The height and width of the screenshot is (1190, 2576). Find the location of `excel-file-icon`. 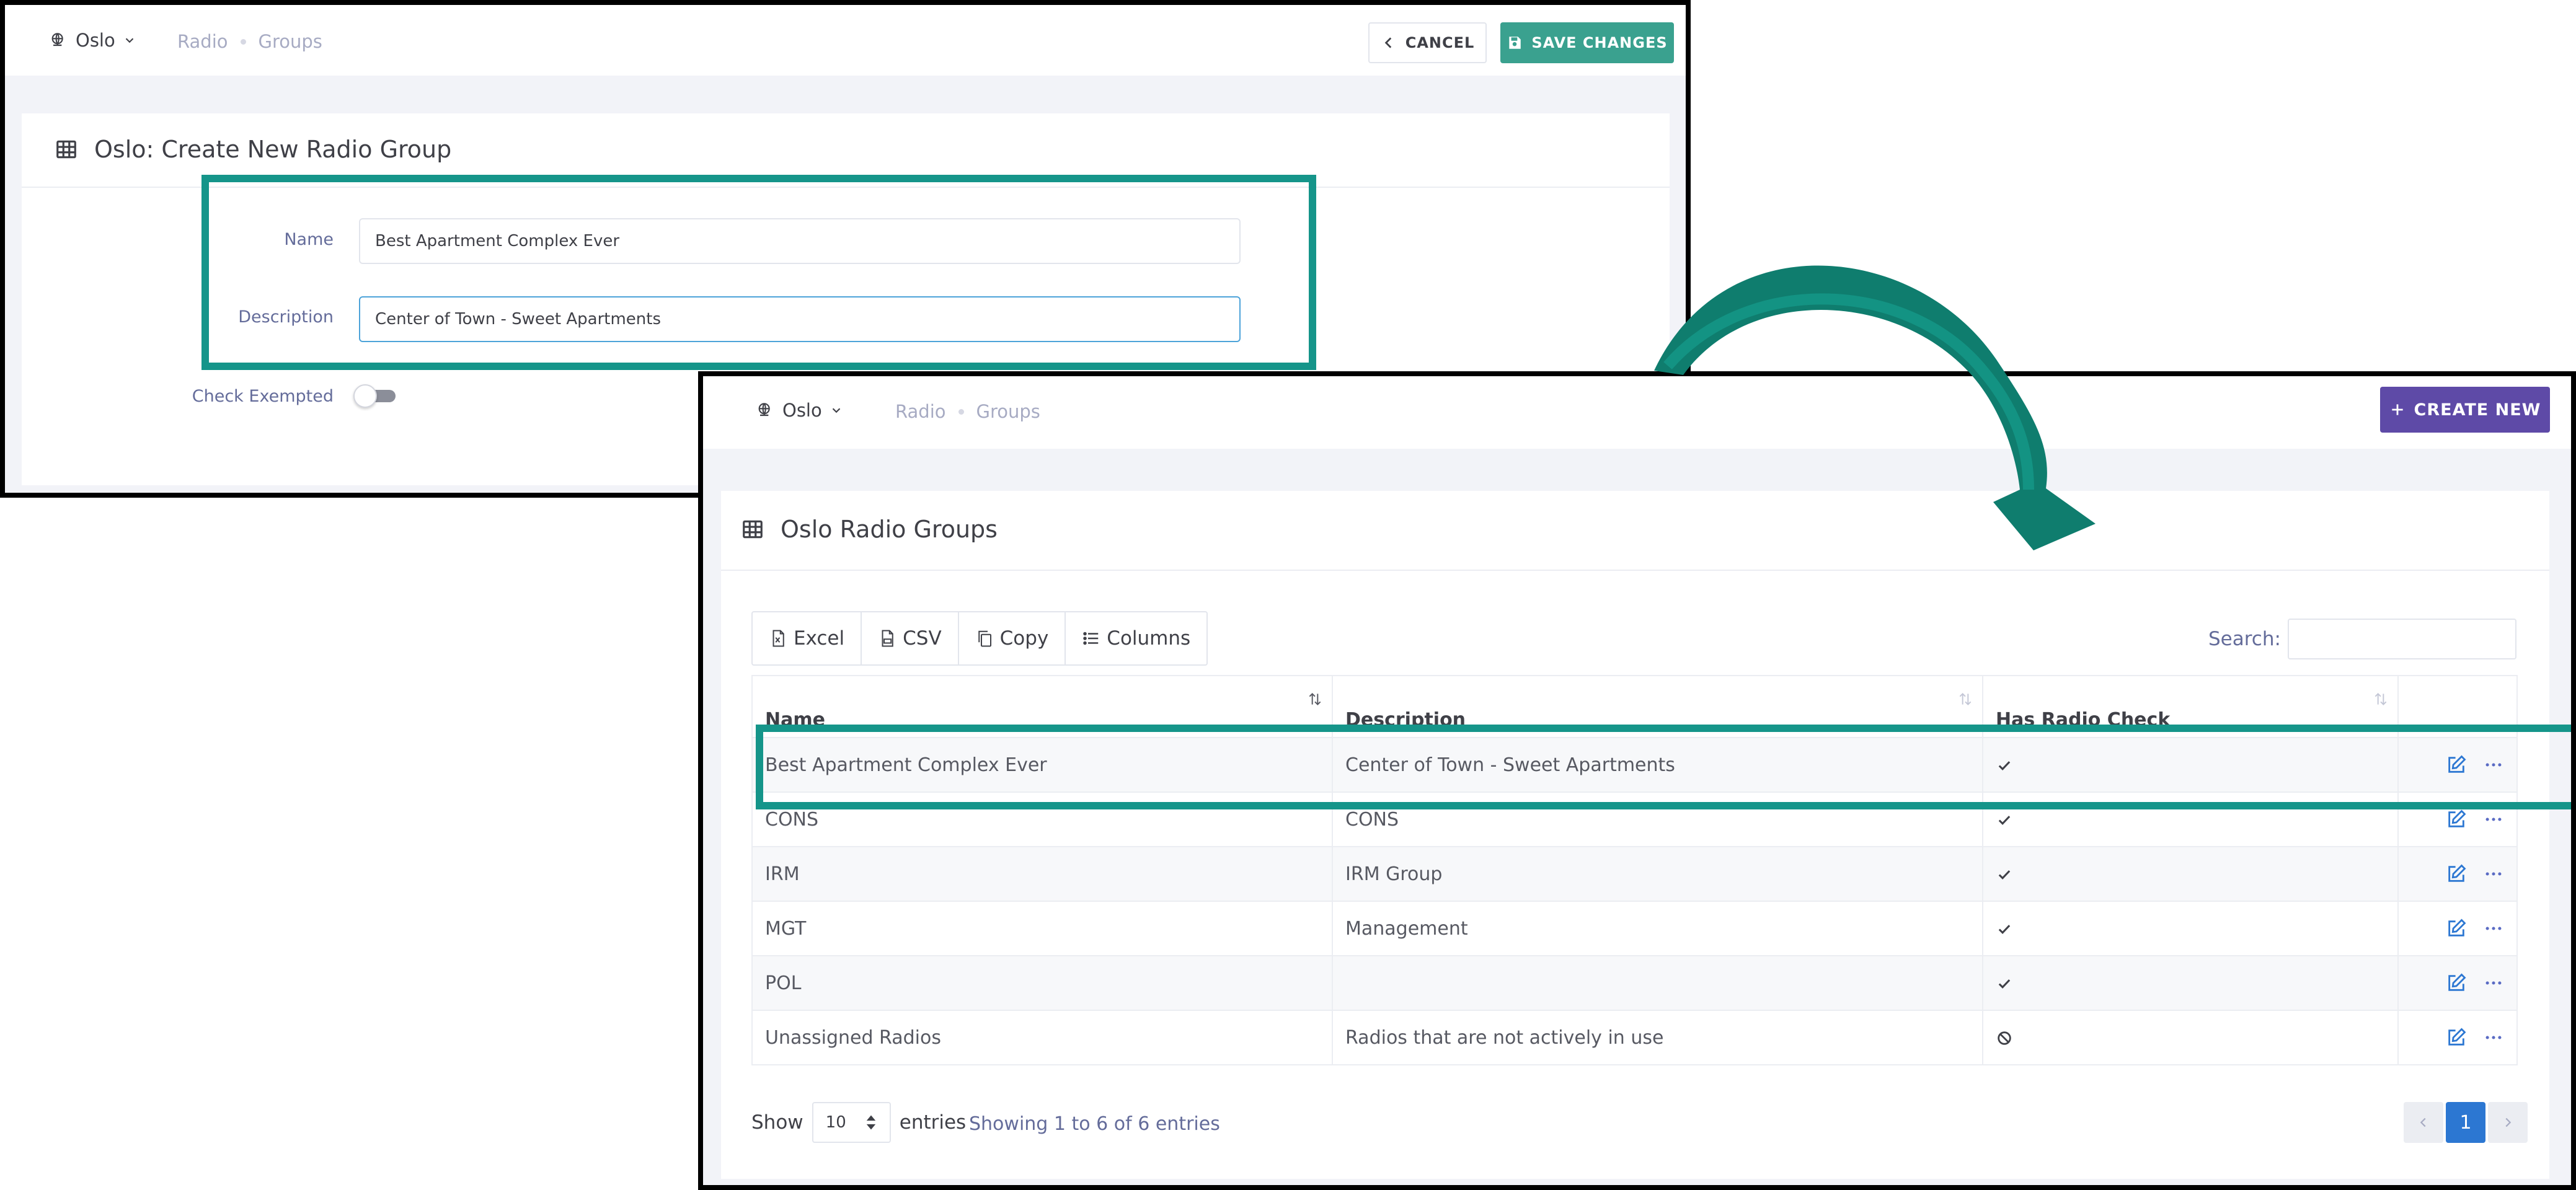

excel-file-icon is located at coordinates (778, 638).